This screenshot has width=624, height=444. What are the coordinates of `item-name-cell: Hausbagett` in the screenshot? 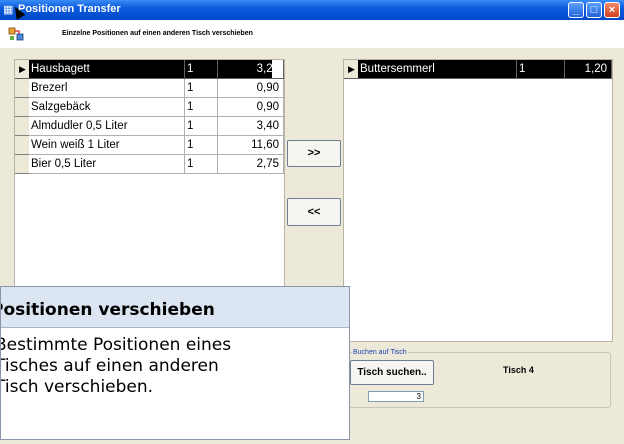 It's located at (107, 69).